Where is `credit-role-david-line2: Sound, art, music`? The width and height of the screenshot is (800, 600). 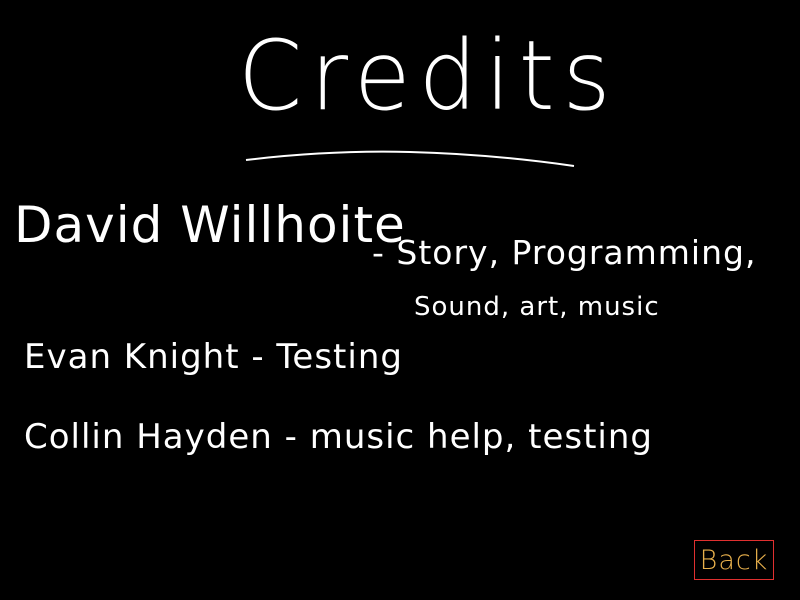
credit-role-david-line2: Sound, art, music is located at coordinates (537, 307).